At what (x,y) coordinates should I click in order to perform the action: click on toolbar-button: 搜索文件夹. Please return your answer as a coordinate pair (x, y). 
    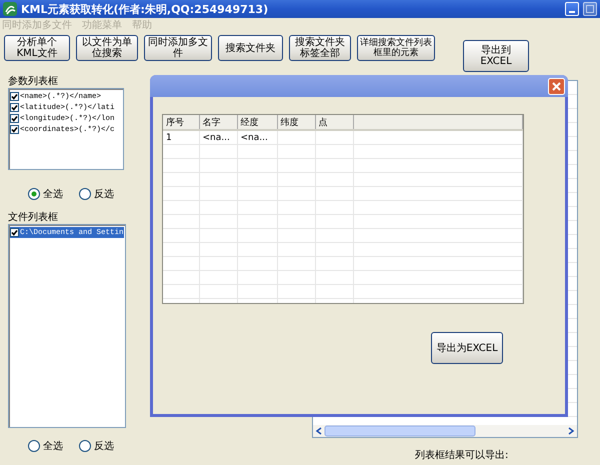
    Looking at the image, I should click on (250, 48).